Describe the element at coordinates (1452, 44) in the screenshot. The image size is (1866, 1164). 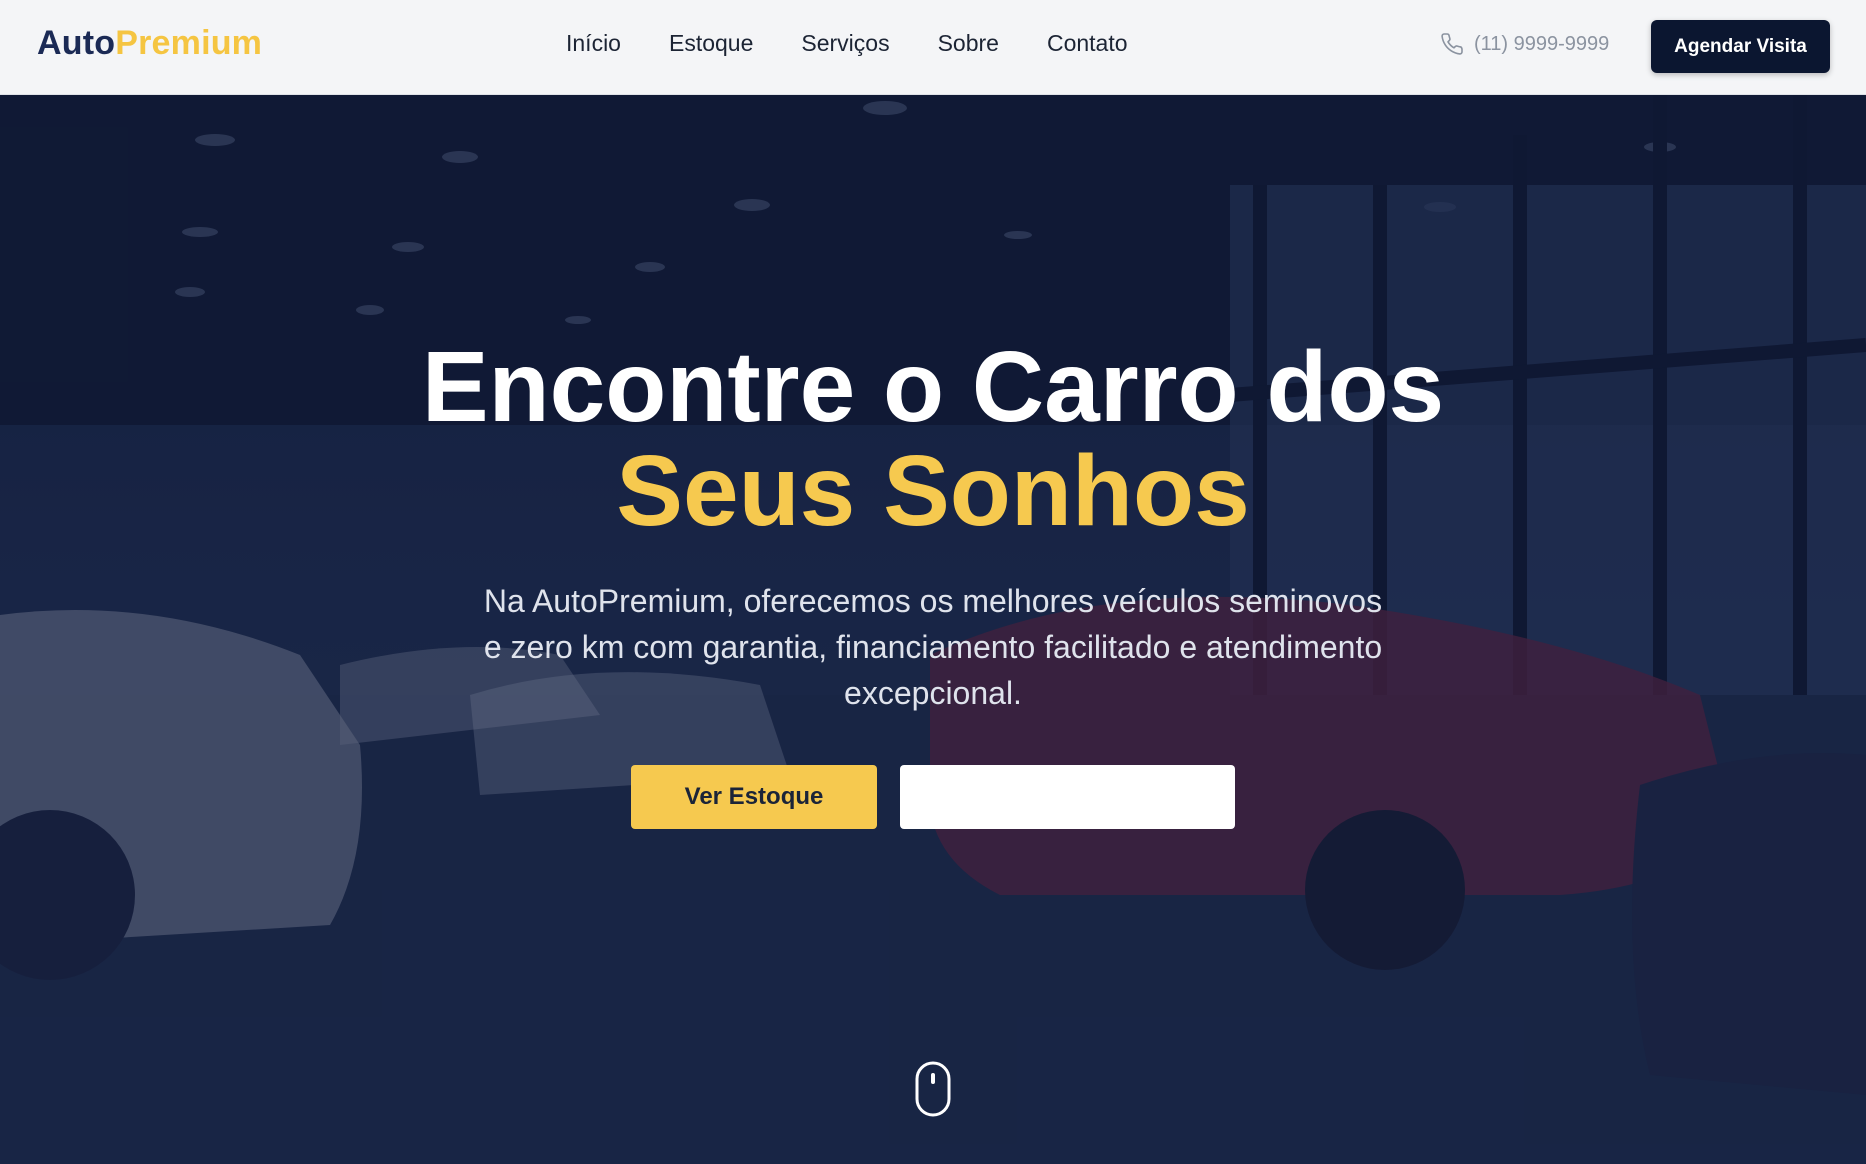
I see `phone-icon` at that location.